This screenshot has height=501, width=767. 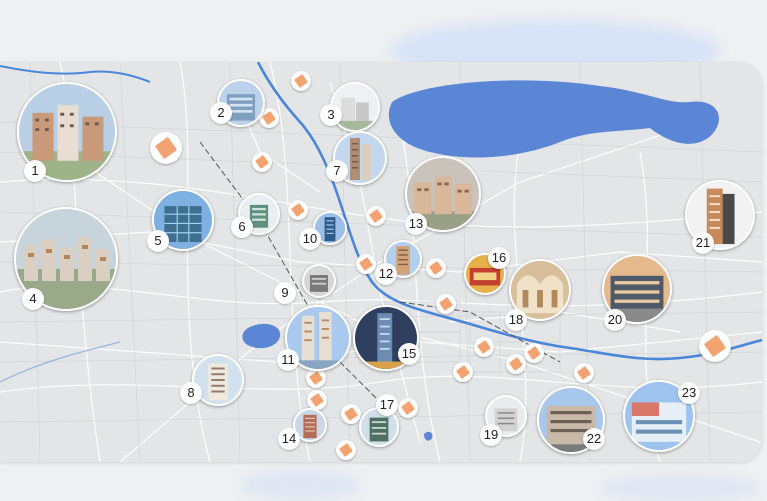 What do you see at coordinates (191, 393) in the screenshot?
I see `location-number: 8` at bounding box center [191, 393].